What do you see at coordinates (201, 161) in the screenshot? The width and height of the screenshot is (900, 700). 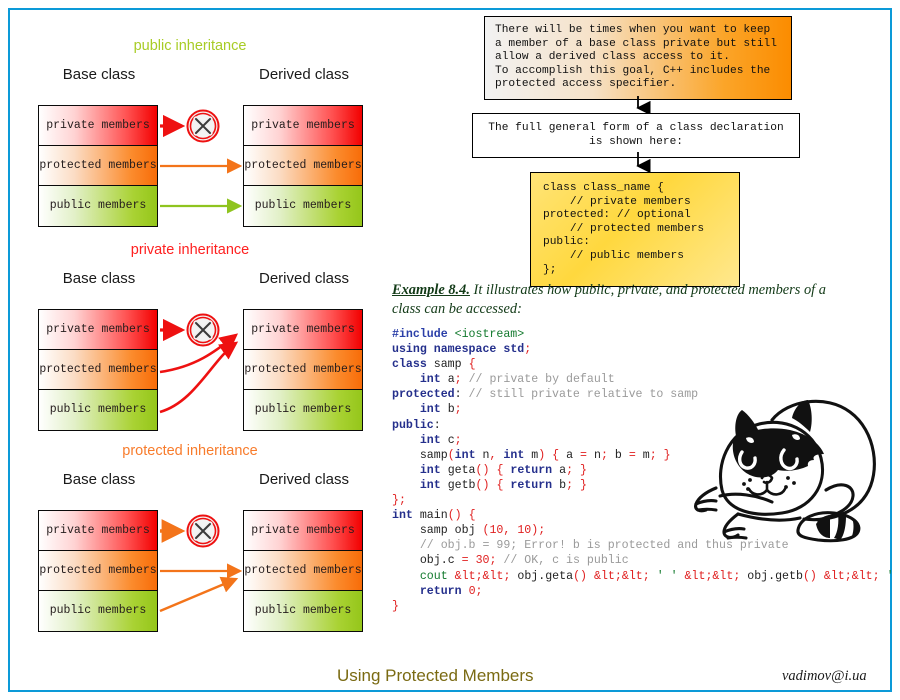 I see `arrows-public` at bounding box center [201, 161].